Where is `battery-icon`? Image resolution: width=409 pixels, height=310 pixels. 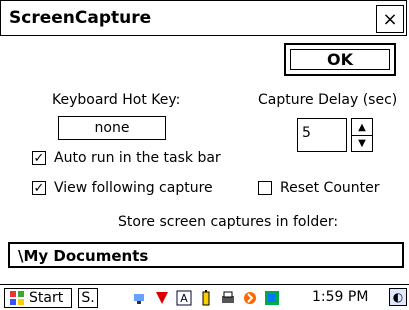
battery-icon is located at coordinates (206, 298).